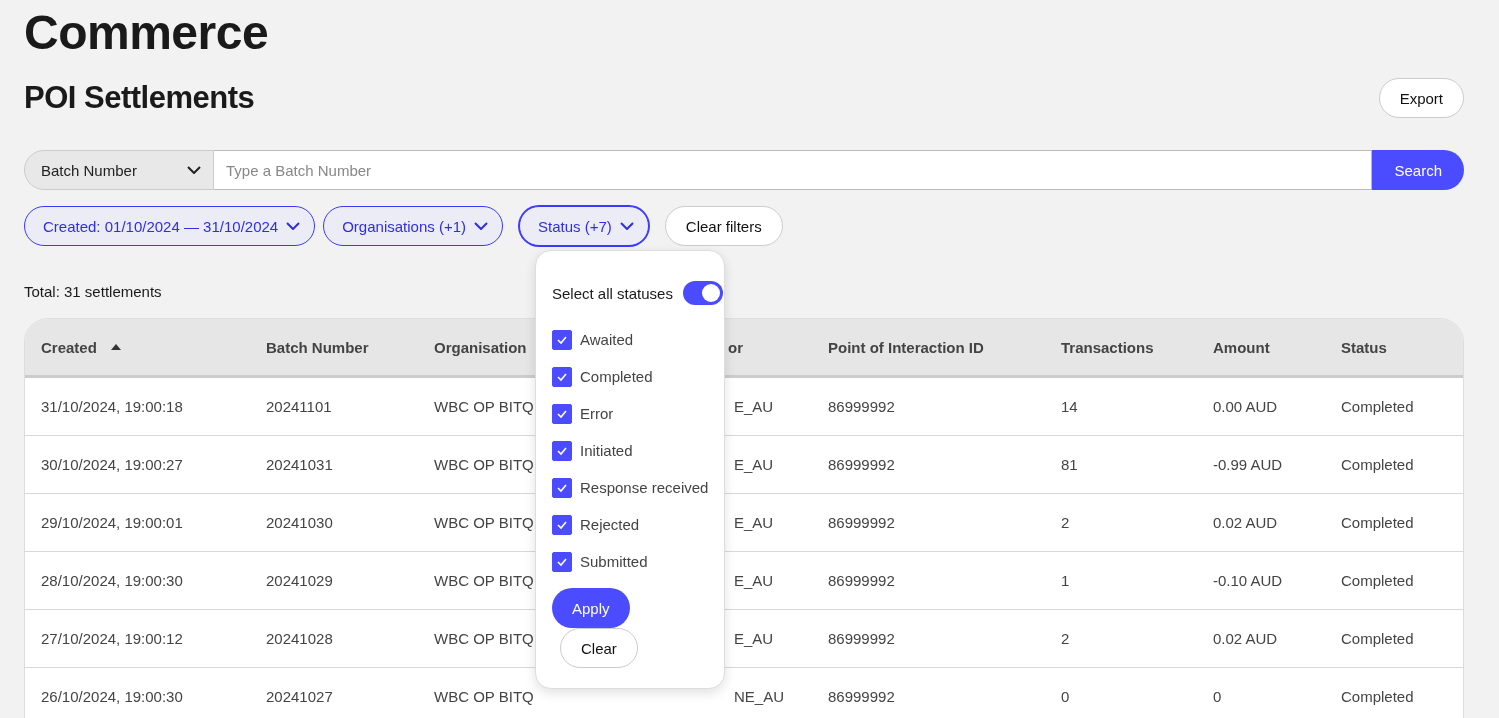 The height and width of the screenshot is (718, 1499). I want to click on status-option-label: Error, so click(597, 413).